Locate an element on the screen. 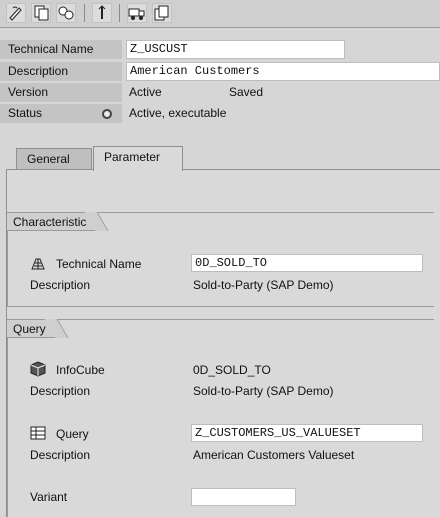  check-icon is located at coordinates (102, 13).